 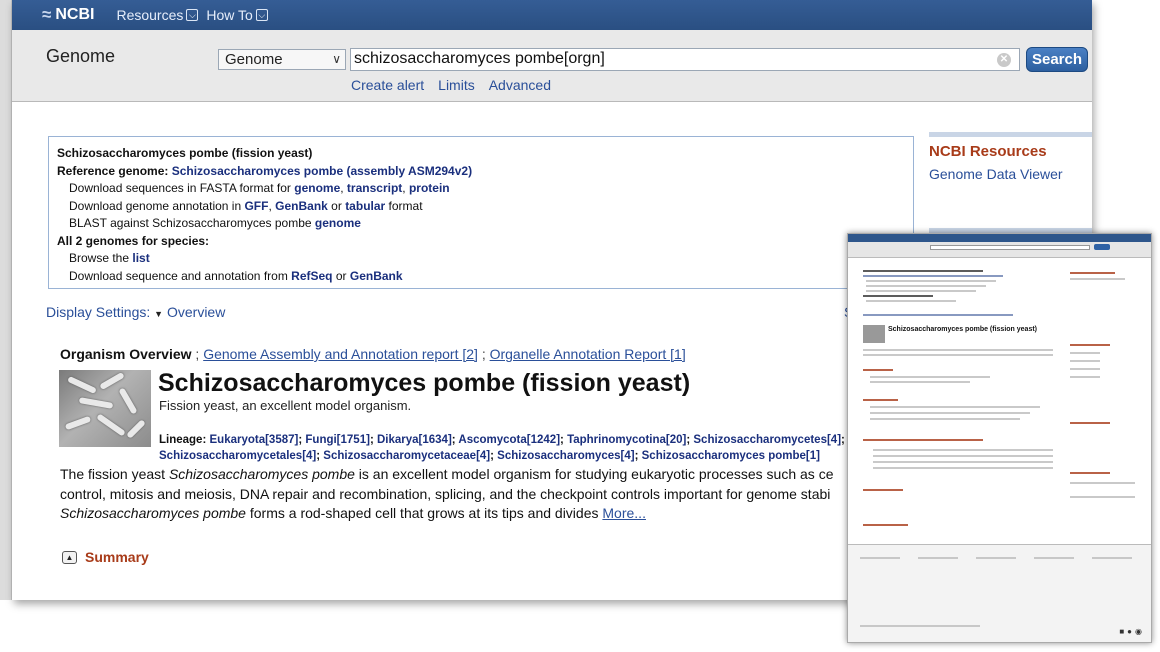 I want to click on summary-label: Summary, so click(x=117, y=557).